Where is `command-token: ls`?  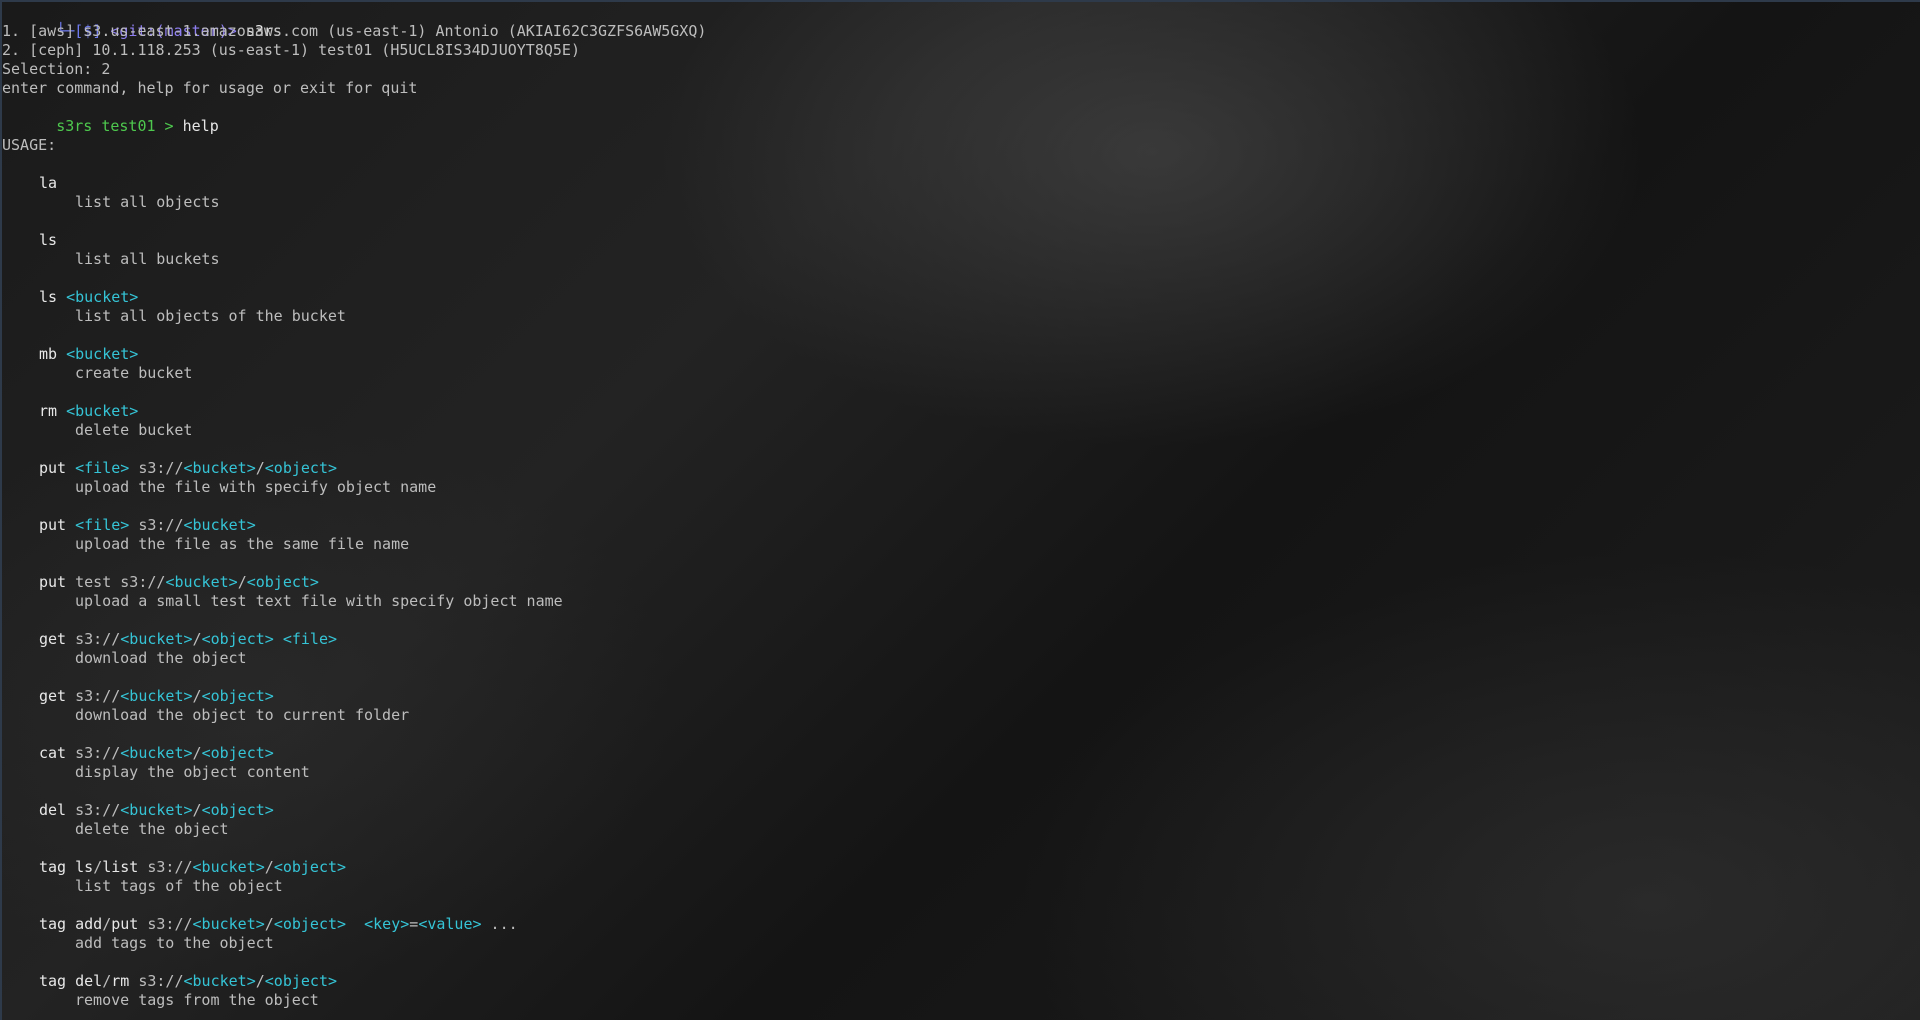
command-token: ls is located at coordinates (53, 297).